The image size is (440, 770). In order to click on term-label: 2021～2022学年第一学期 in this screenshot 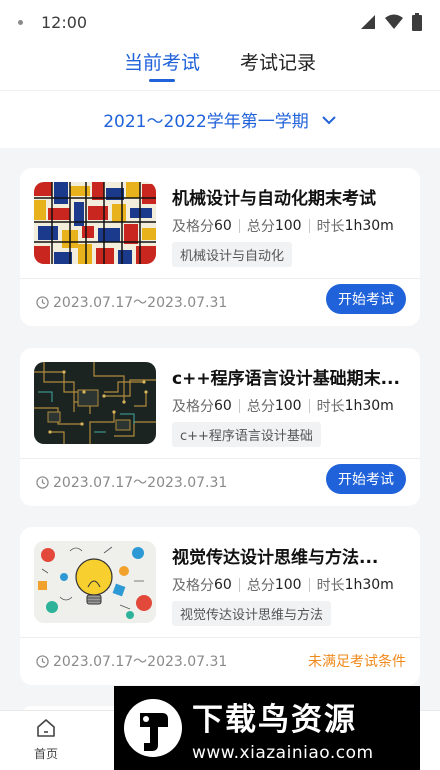, I will do `click(206, 122)`.